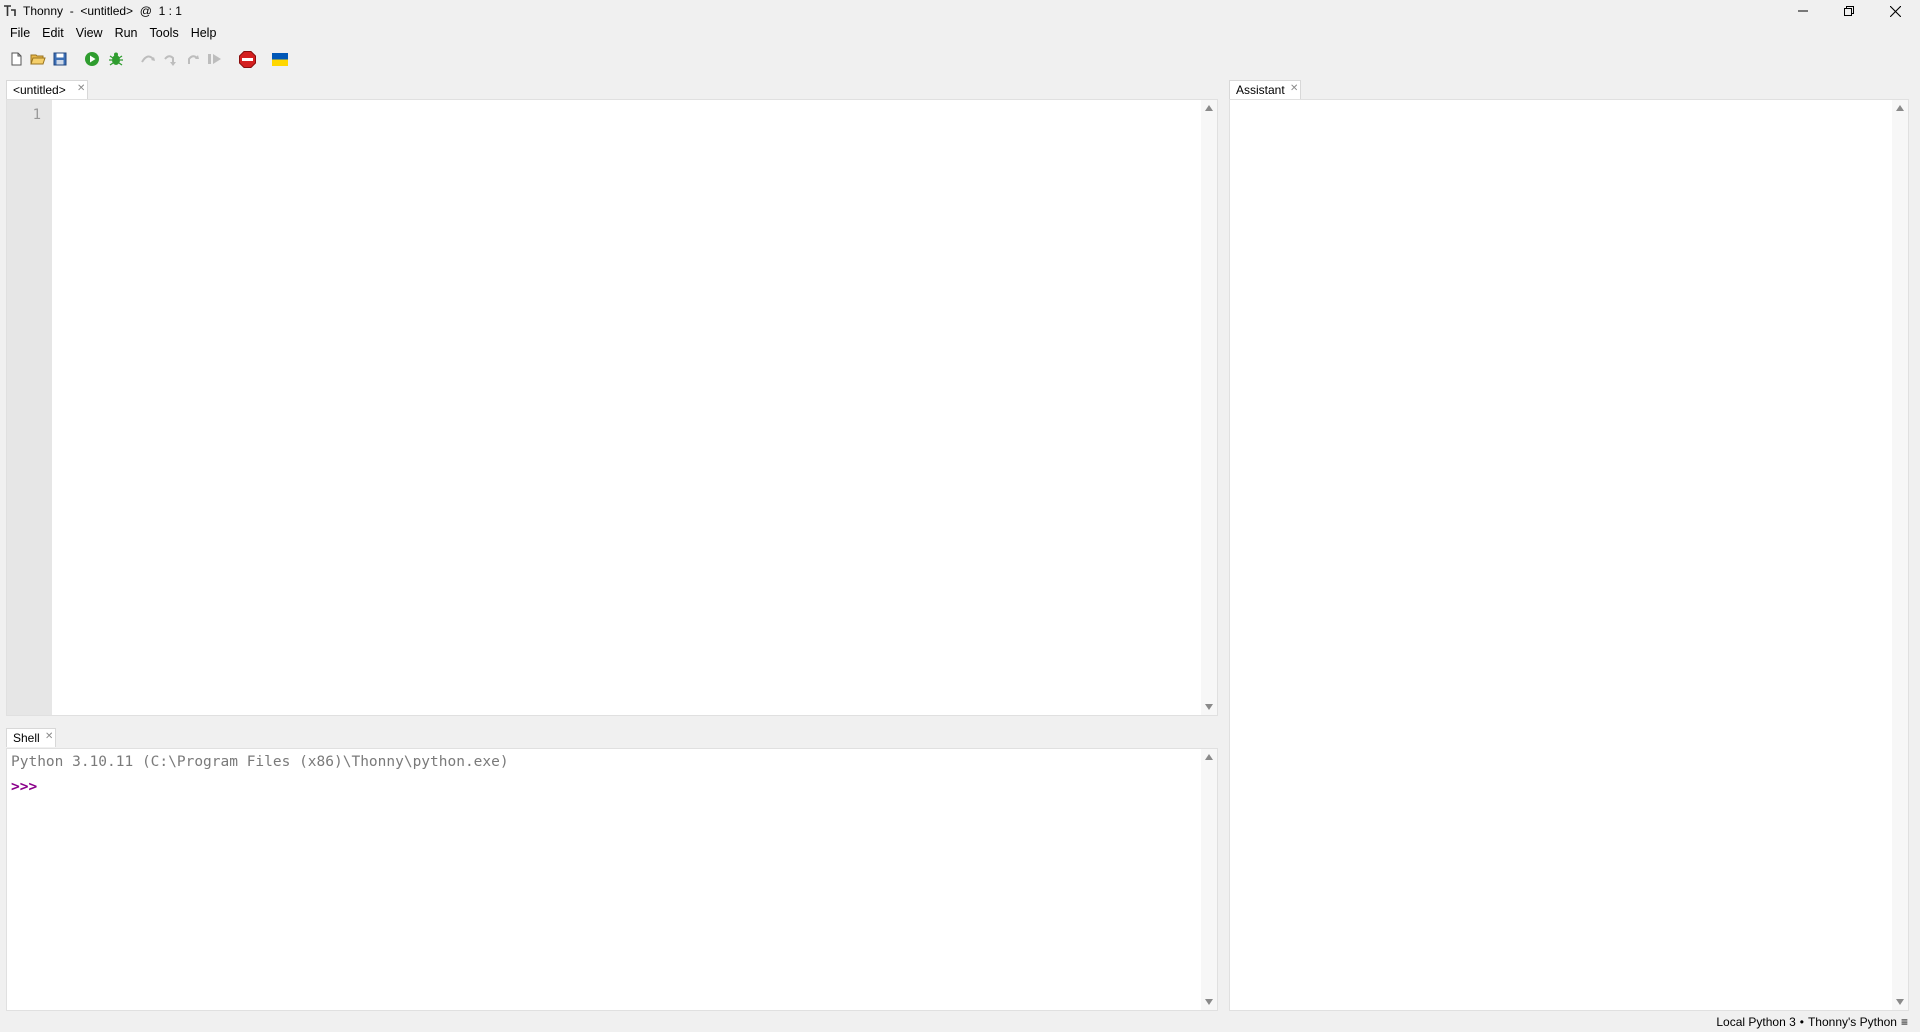 The height and width of the screenshot is (1032, 1920). What do you see at coordinates (164, 33) in the screenshot?
I see `menu-tools: Tools` at bounding box center [164, 33].